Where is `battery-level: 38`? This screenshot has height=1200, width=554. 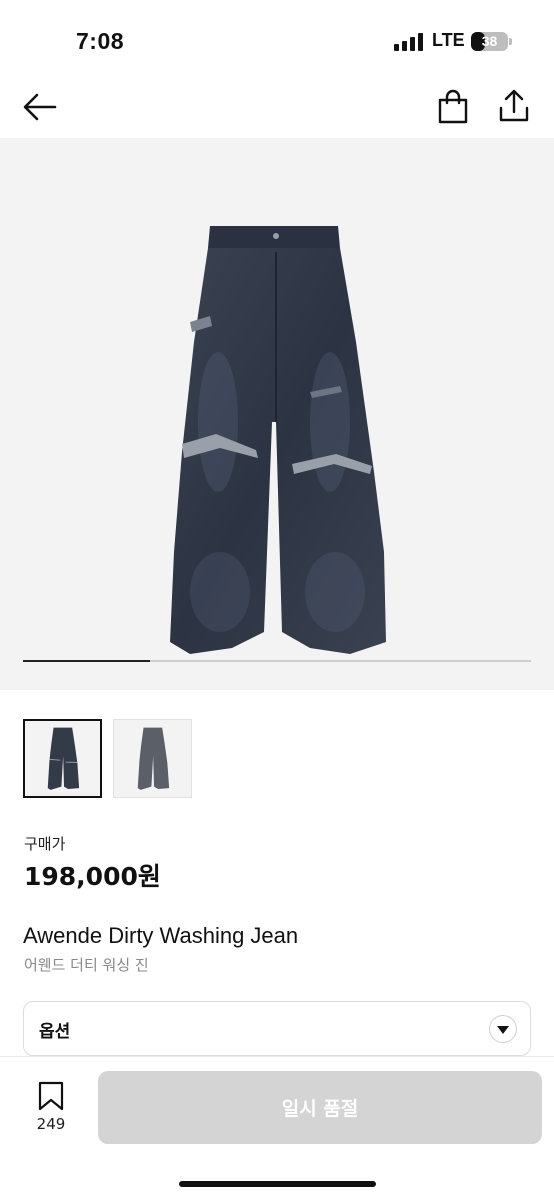
battery-level: 38 is located at coordinates (489, 41).